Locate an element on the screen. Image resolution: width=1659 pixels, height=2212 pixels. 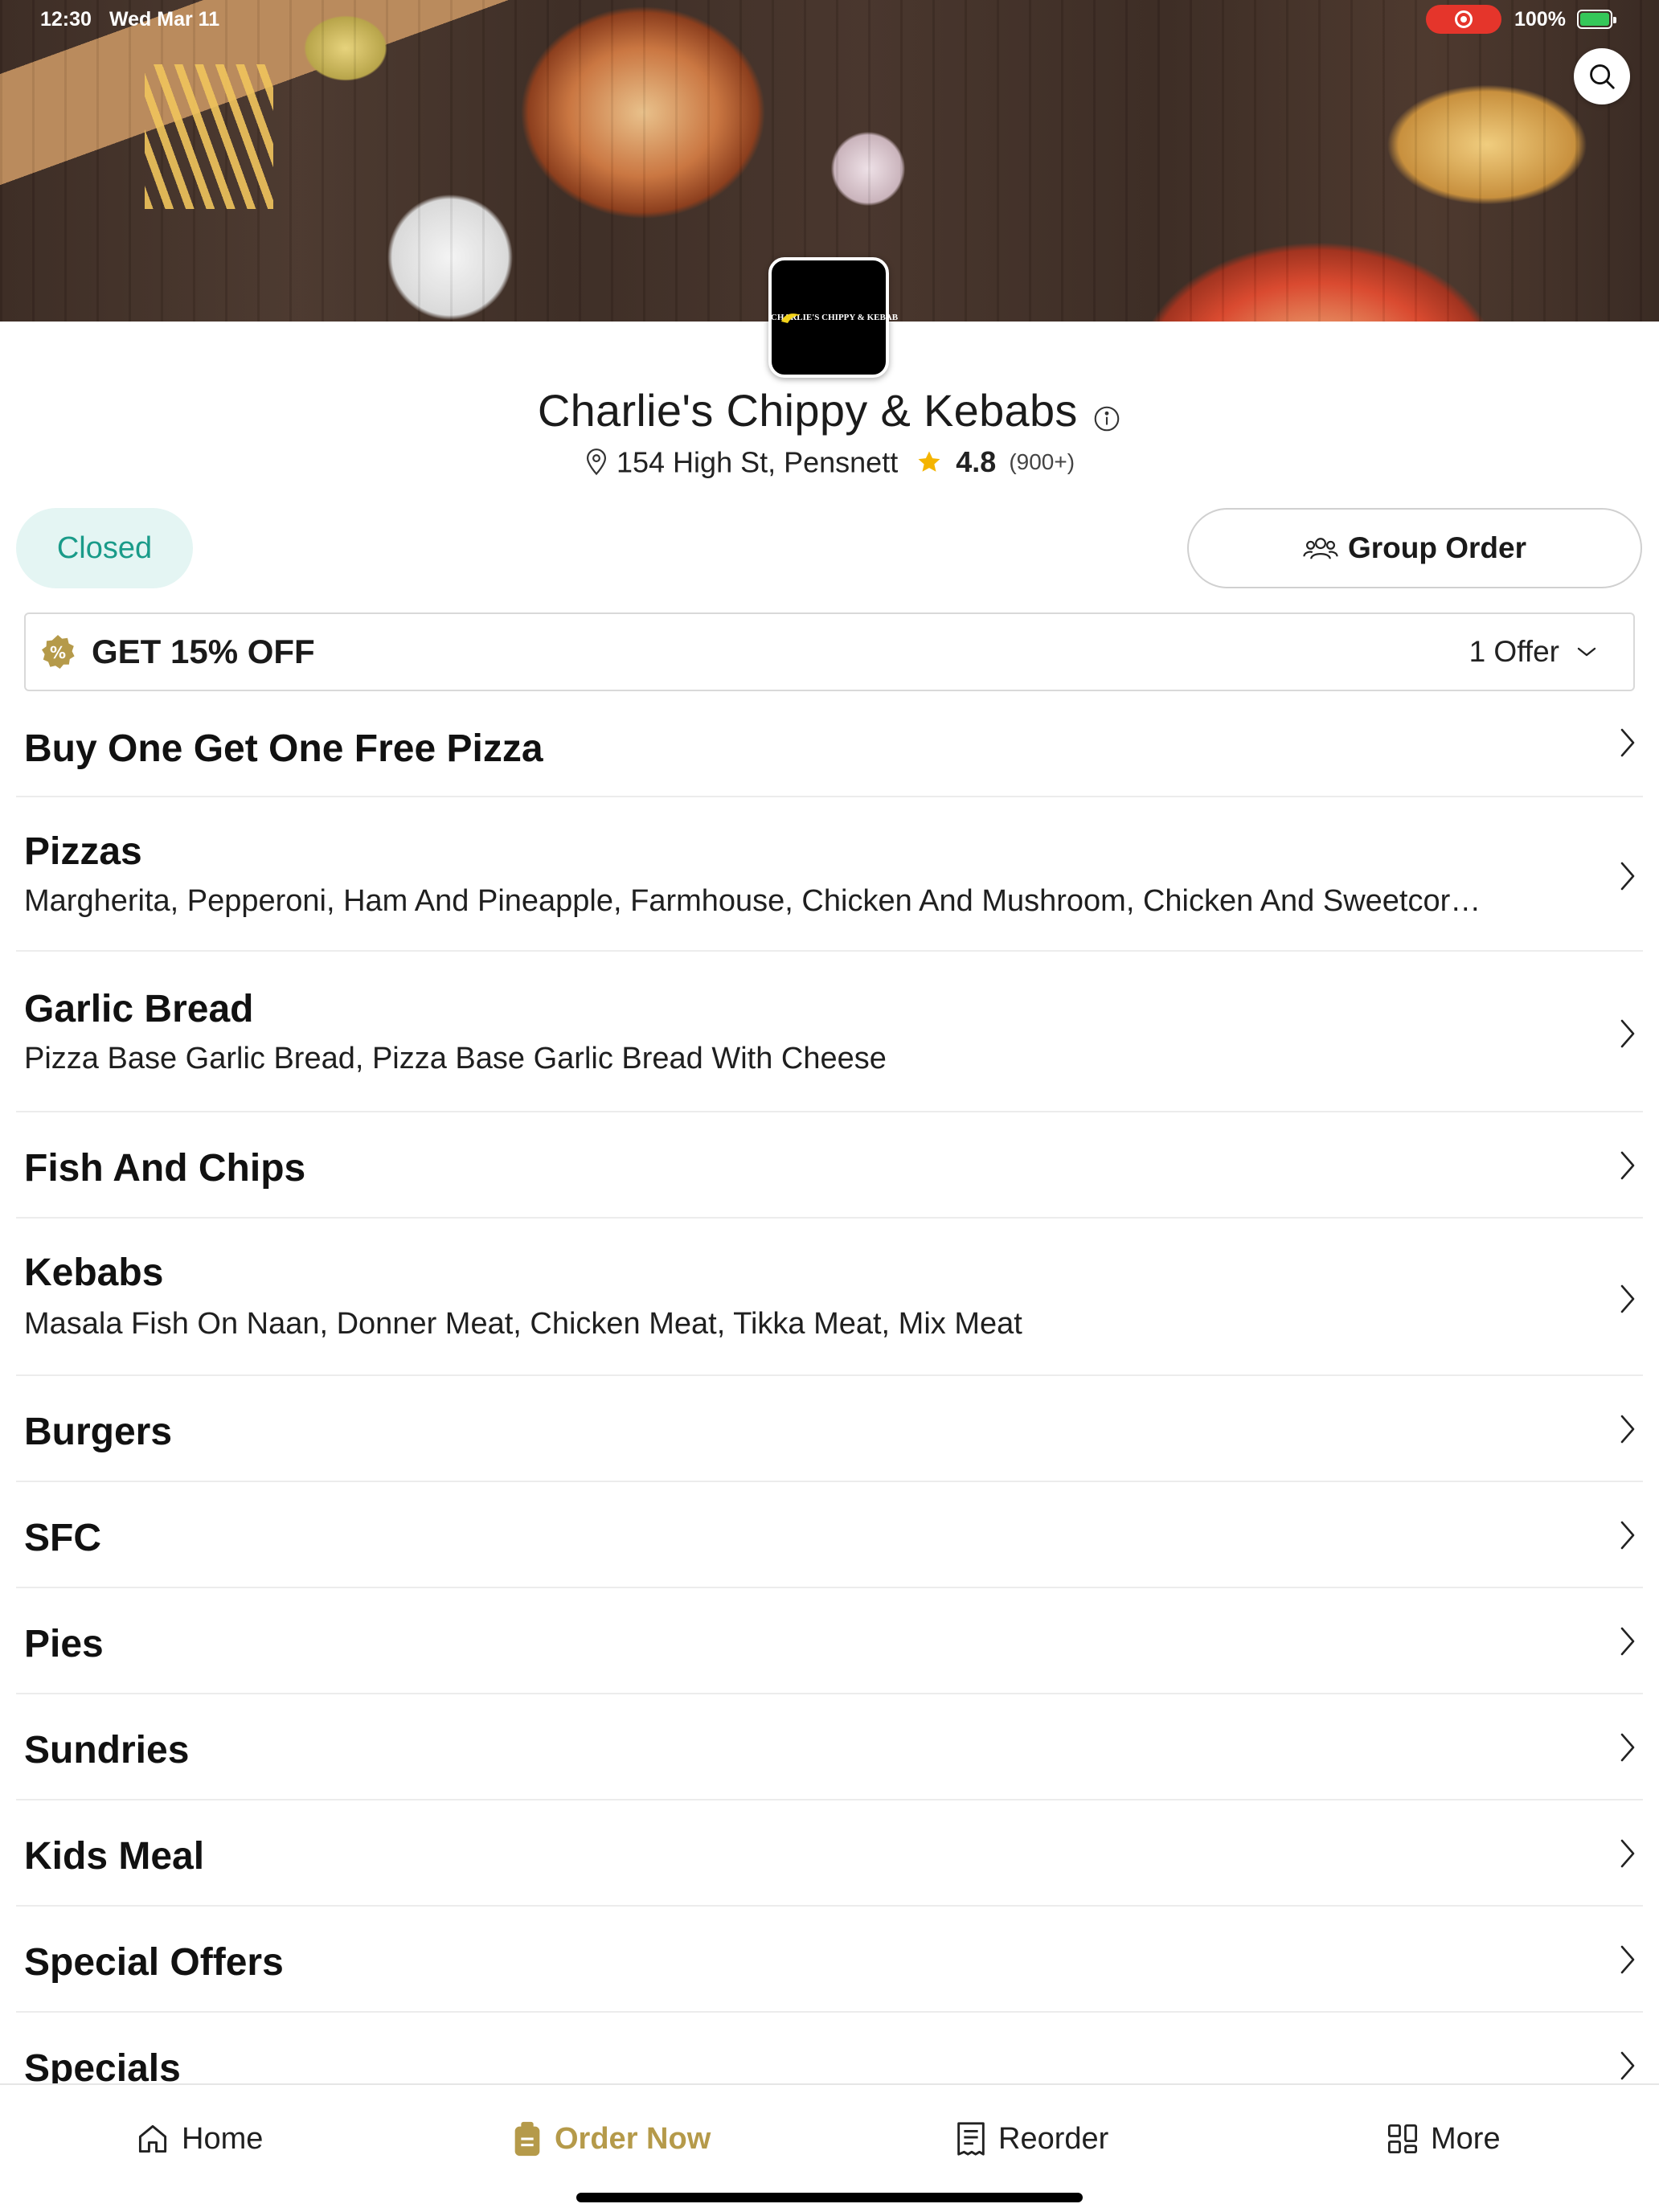
location-pin-icon is located at coordinates (596, 463).